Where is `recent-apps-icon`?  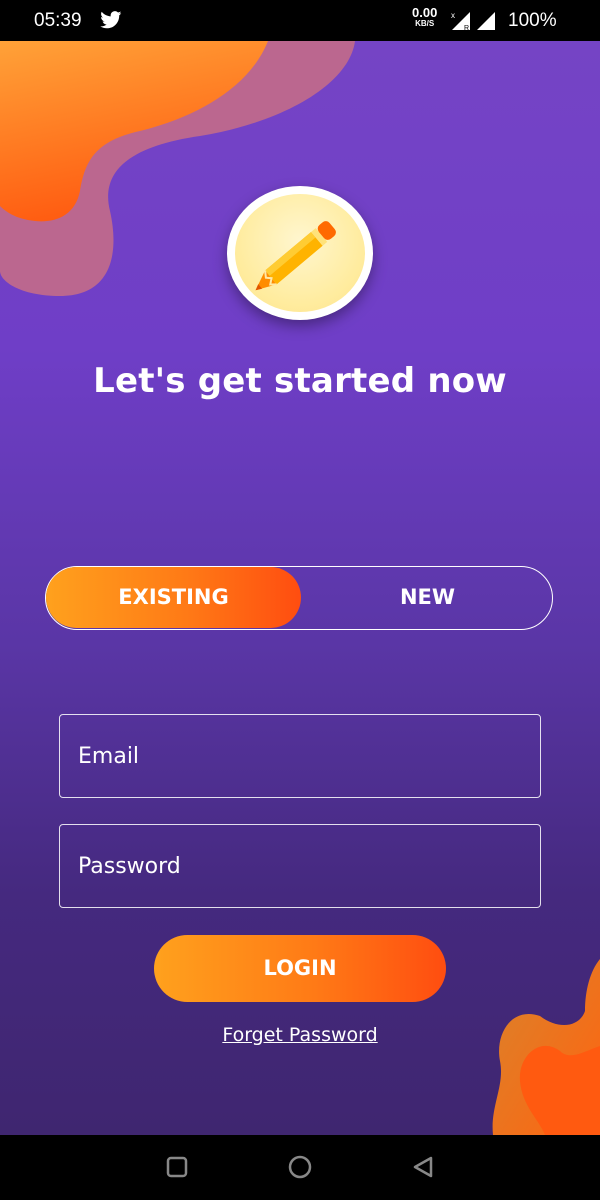
recent-apps-icon is located at coordinates (177, 1167).